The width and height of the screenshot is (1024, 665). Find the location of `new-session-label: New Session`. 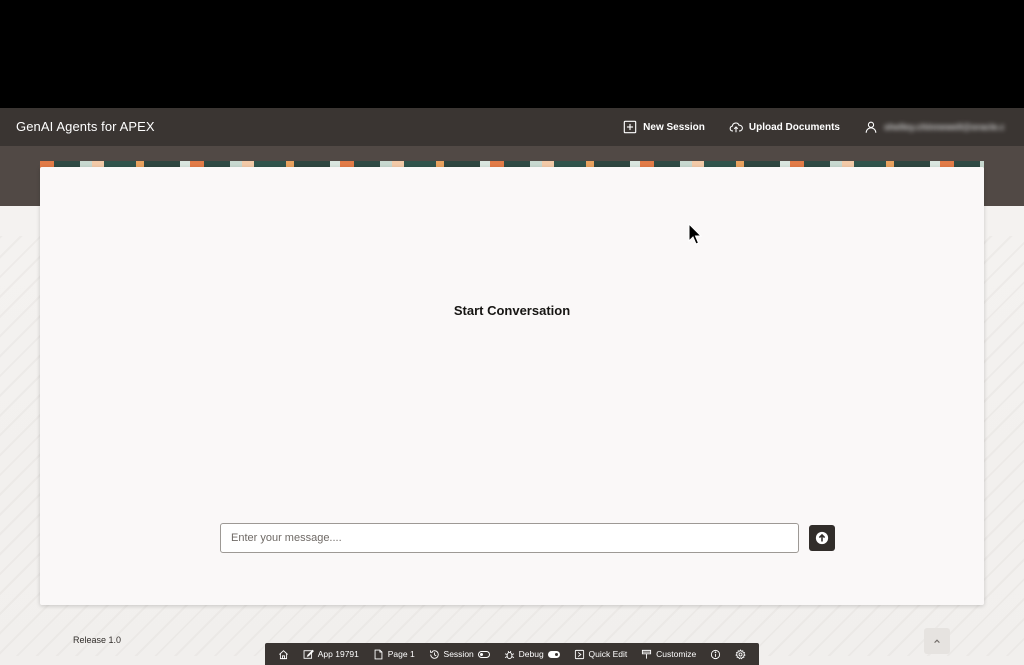

new-session-label: New Session is located at coordinates (674, 127).